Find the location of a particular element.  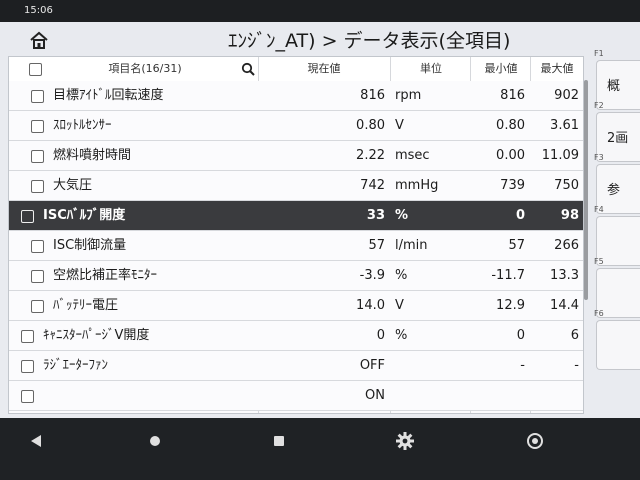

search-icon is located at coordinates (248, 69).